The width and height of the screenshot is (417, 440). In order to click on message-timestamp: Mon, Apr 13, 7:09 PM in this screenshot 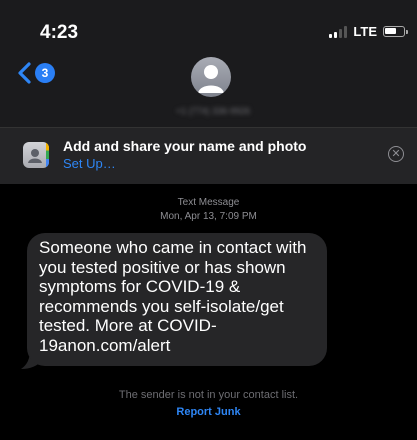, I will do `click(208, 216)`.